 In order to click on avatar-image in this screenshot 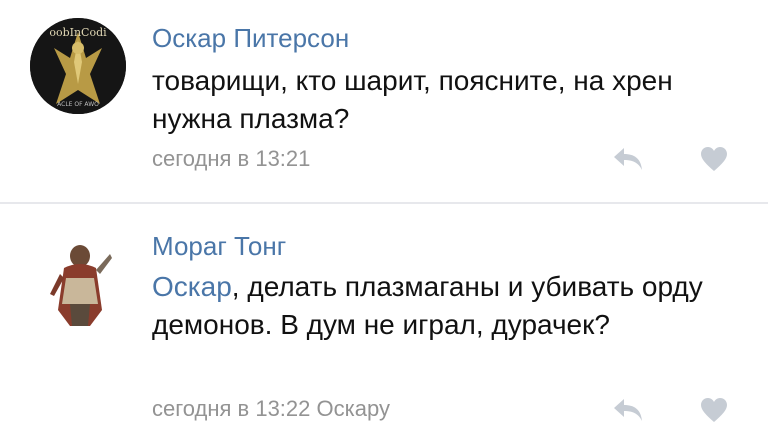, I will do `click(79, 282)`.